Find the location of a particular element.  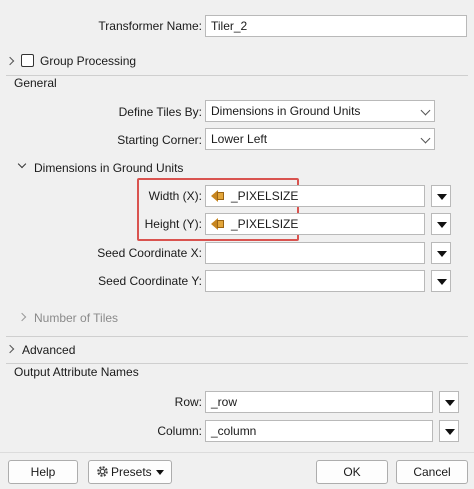

height-value: _PIXELSIZE is located at coordinates (265, 224).